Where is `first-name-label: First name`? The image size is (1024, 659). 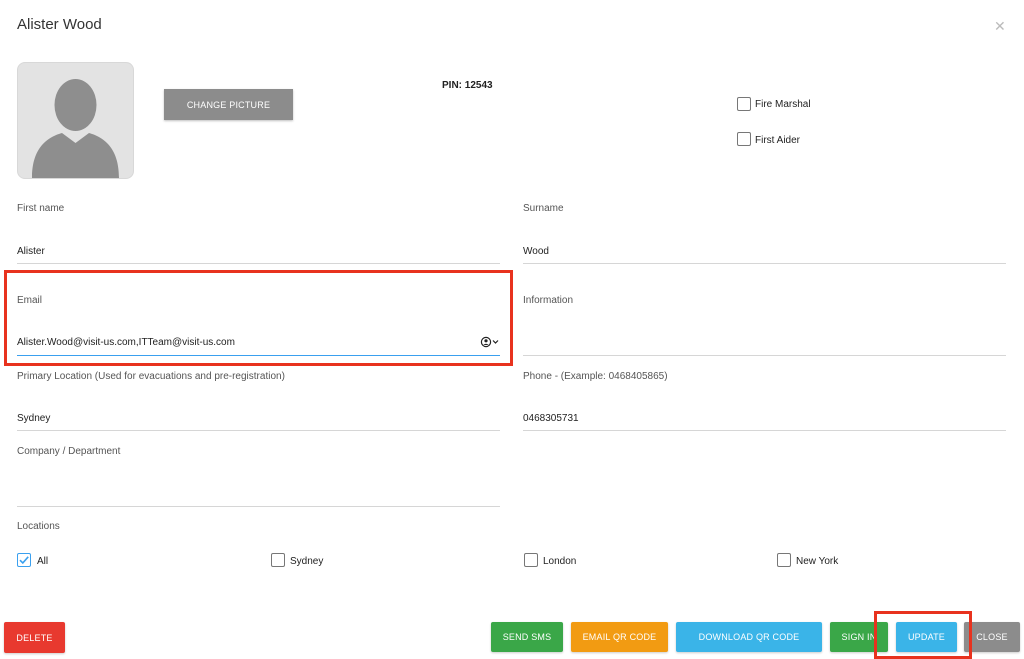 first-name-label: First name is located at coordinates (41, 208).